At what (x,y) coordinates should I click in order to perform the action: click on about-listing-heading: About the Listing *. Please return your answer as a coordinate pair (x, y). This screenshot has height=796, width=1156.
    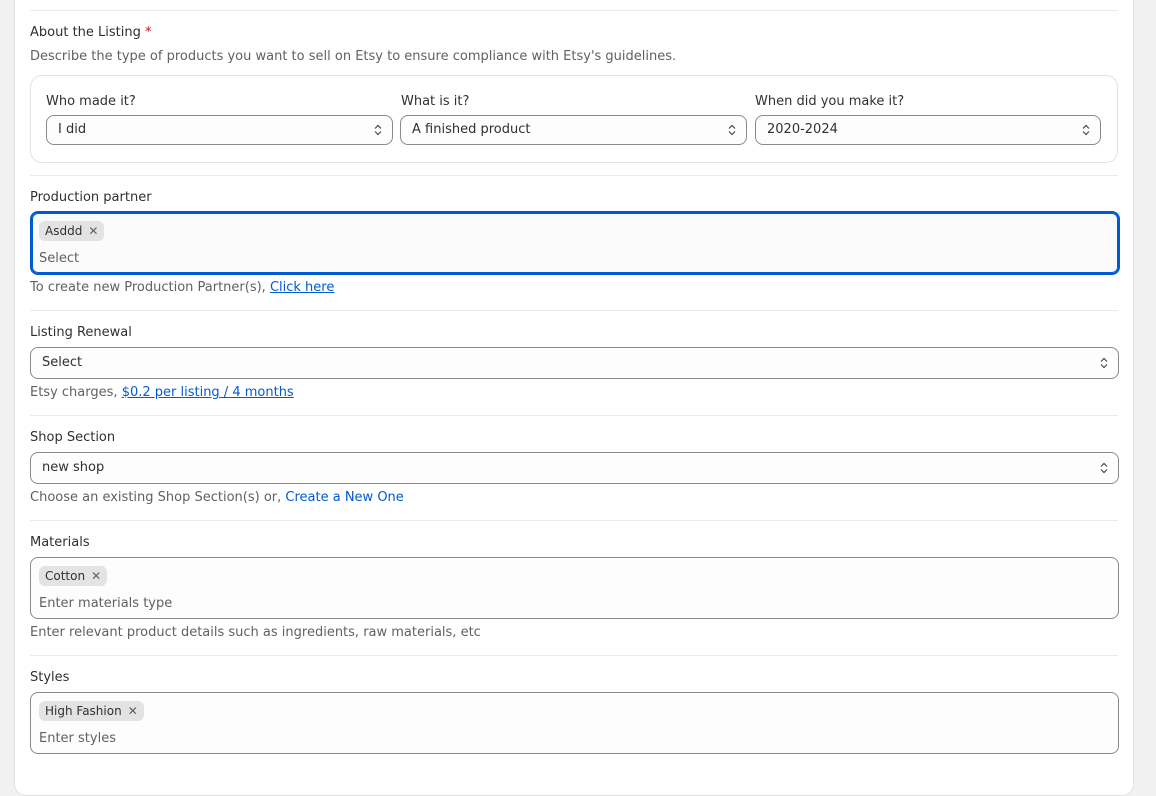
    Looking at the image, I should click on (91, 32).